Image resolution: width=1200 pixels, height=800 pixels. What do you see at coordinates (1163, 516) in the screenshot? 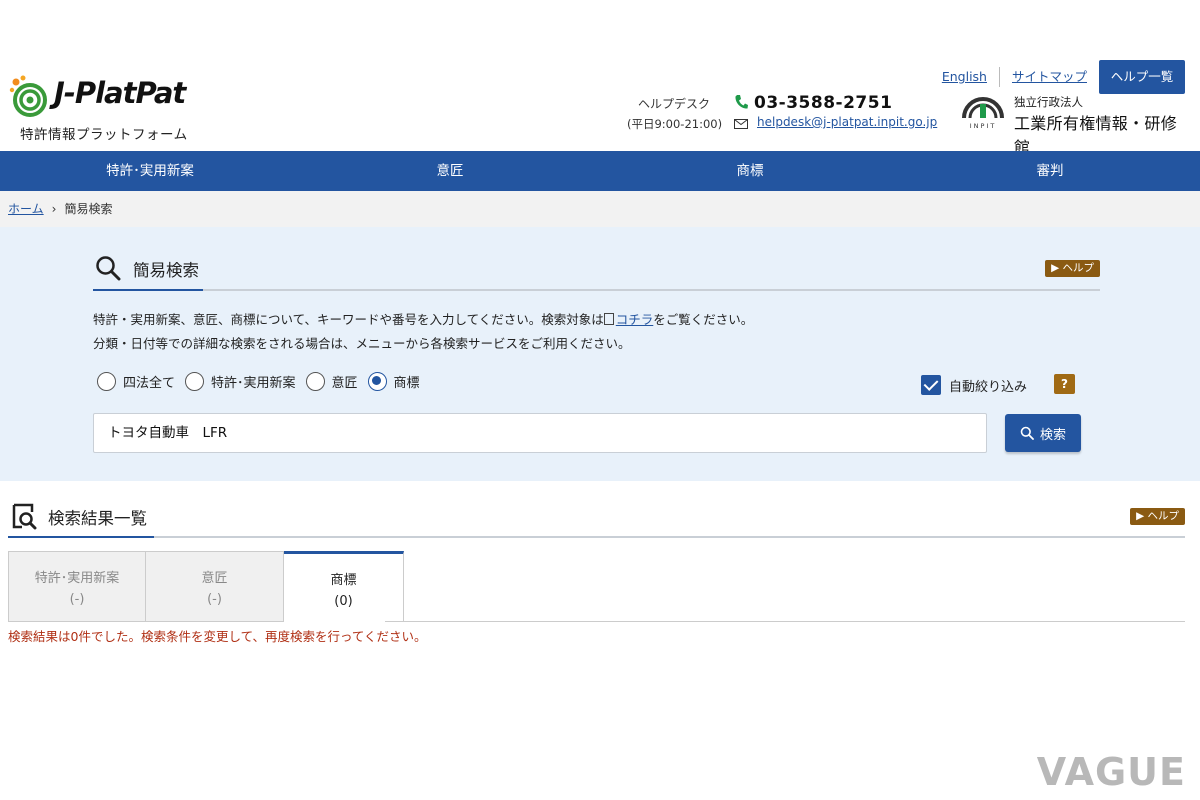
I see `results-help-label: ヘルプ` at bounding box center [1163, 516].